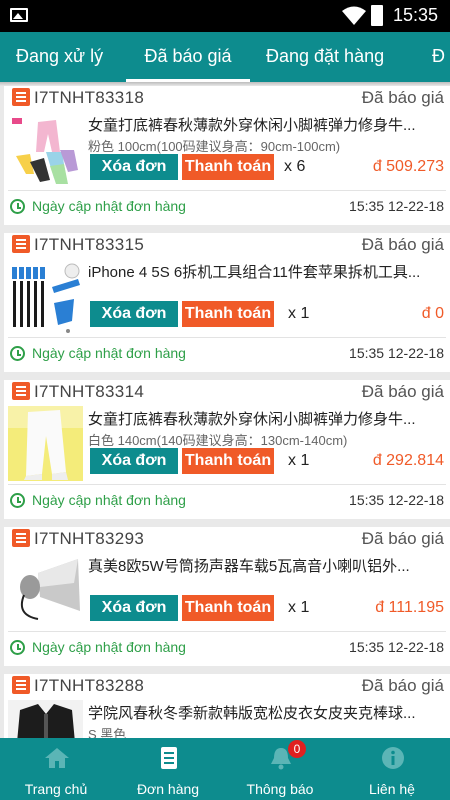 The image size is (450, 800). I want to click on notification-badge: 0, so click(297, 749).